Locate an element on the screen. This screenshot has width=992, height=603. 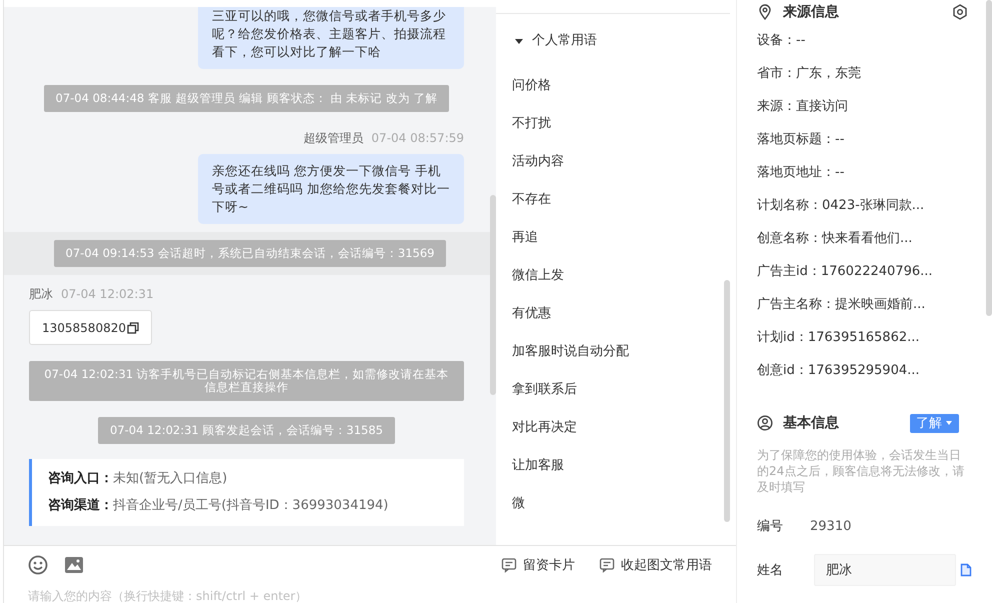
phrase-item: 问价格 is located at coordinates (616, 86).